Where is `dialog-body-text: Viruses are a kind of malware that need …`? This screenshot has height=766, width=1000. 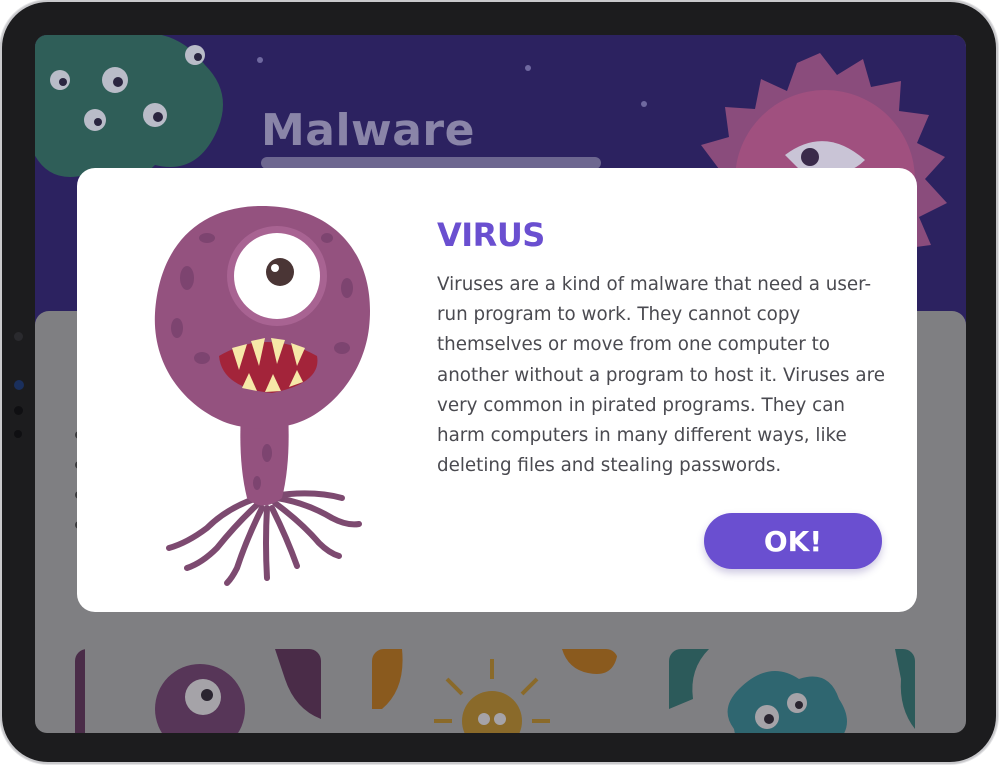
dialog-body-text: Viruses are a kind of malware that need … is located at coordinates (661, 375).